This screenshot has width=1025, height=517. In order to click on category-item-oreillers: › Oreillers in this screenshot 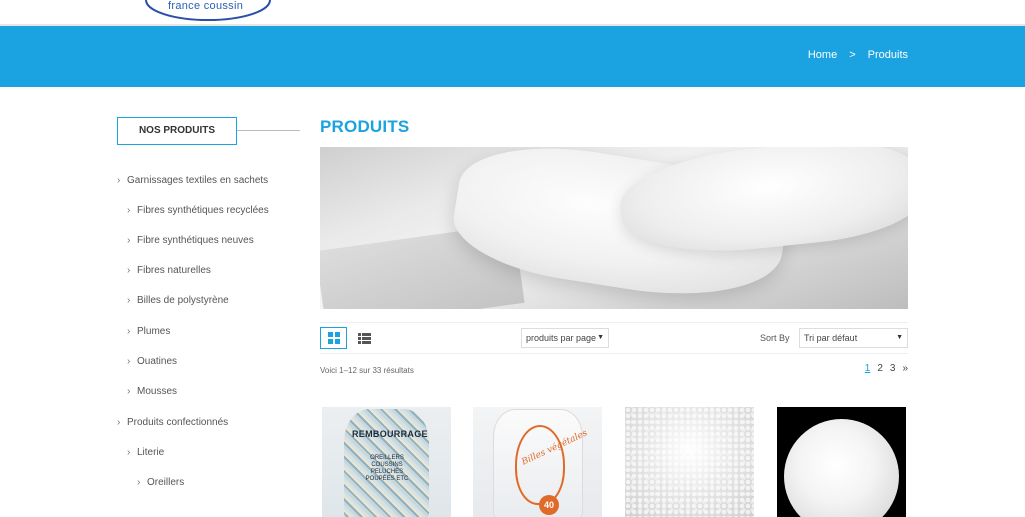, I will do `click(160, 482)`.